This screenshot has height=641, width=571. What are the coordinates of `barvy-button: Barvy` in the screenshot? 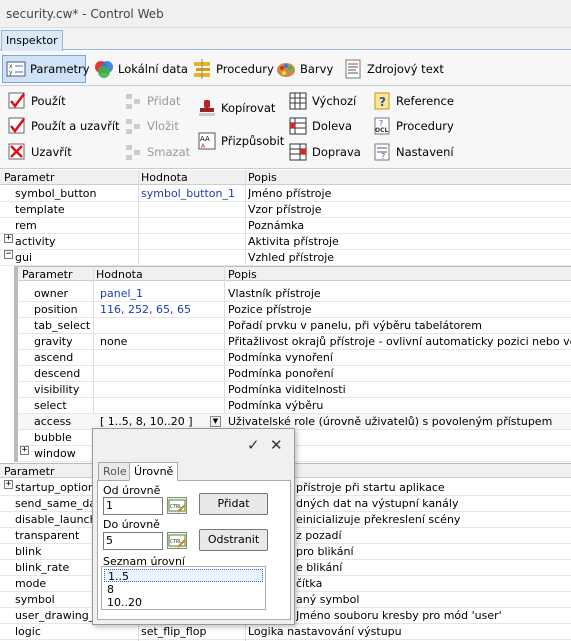 It's located at (304, 69).